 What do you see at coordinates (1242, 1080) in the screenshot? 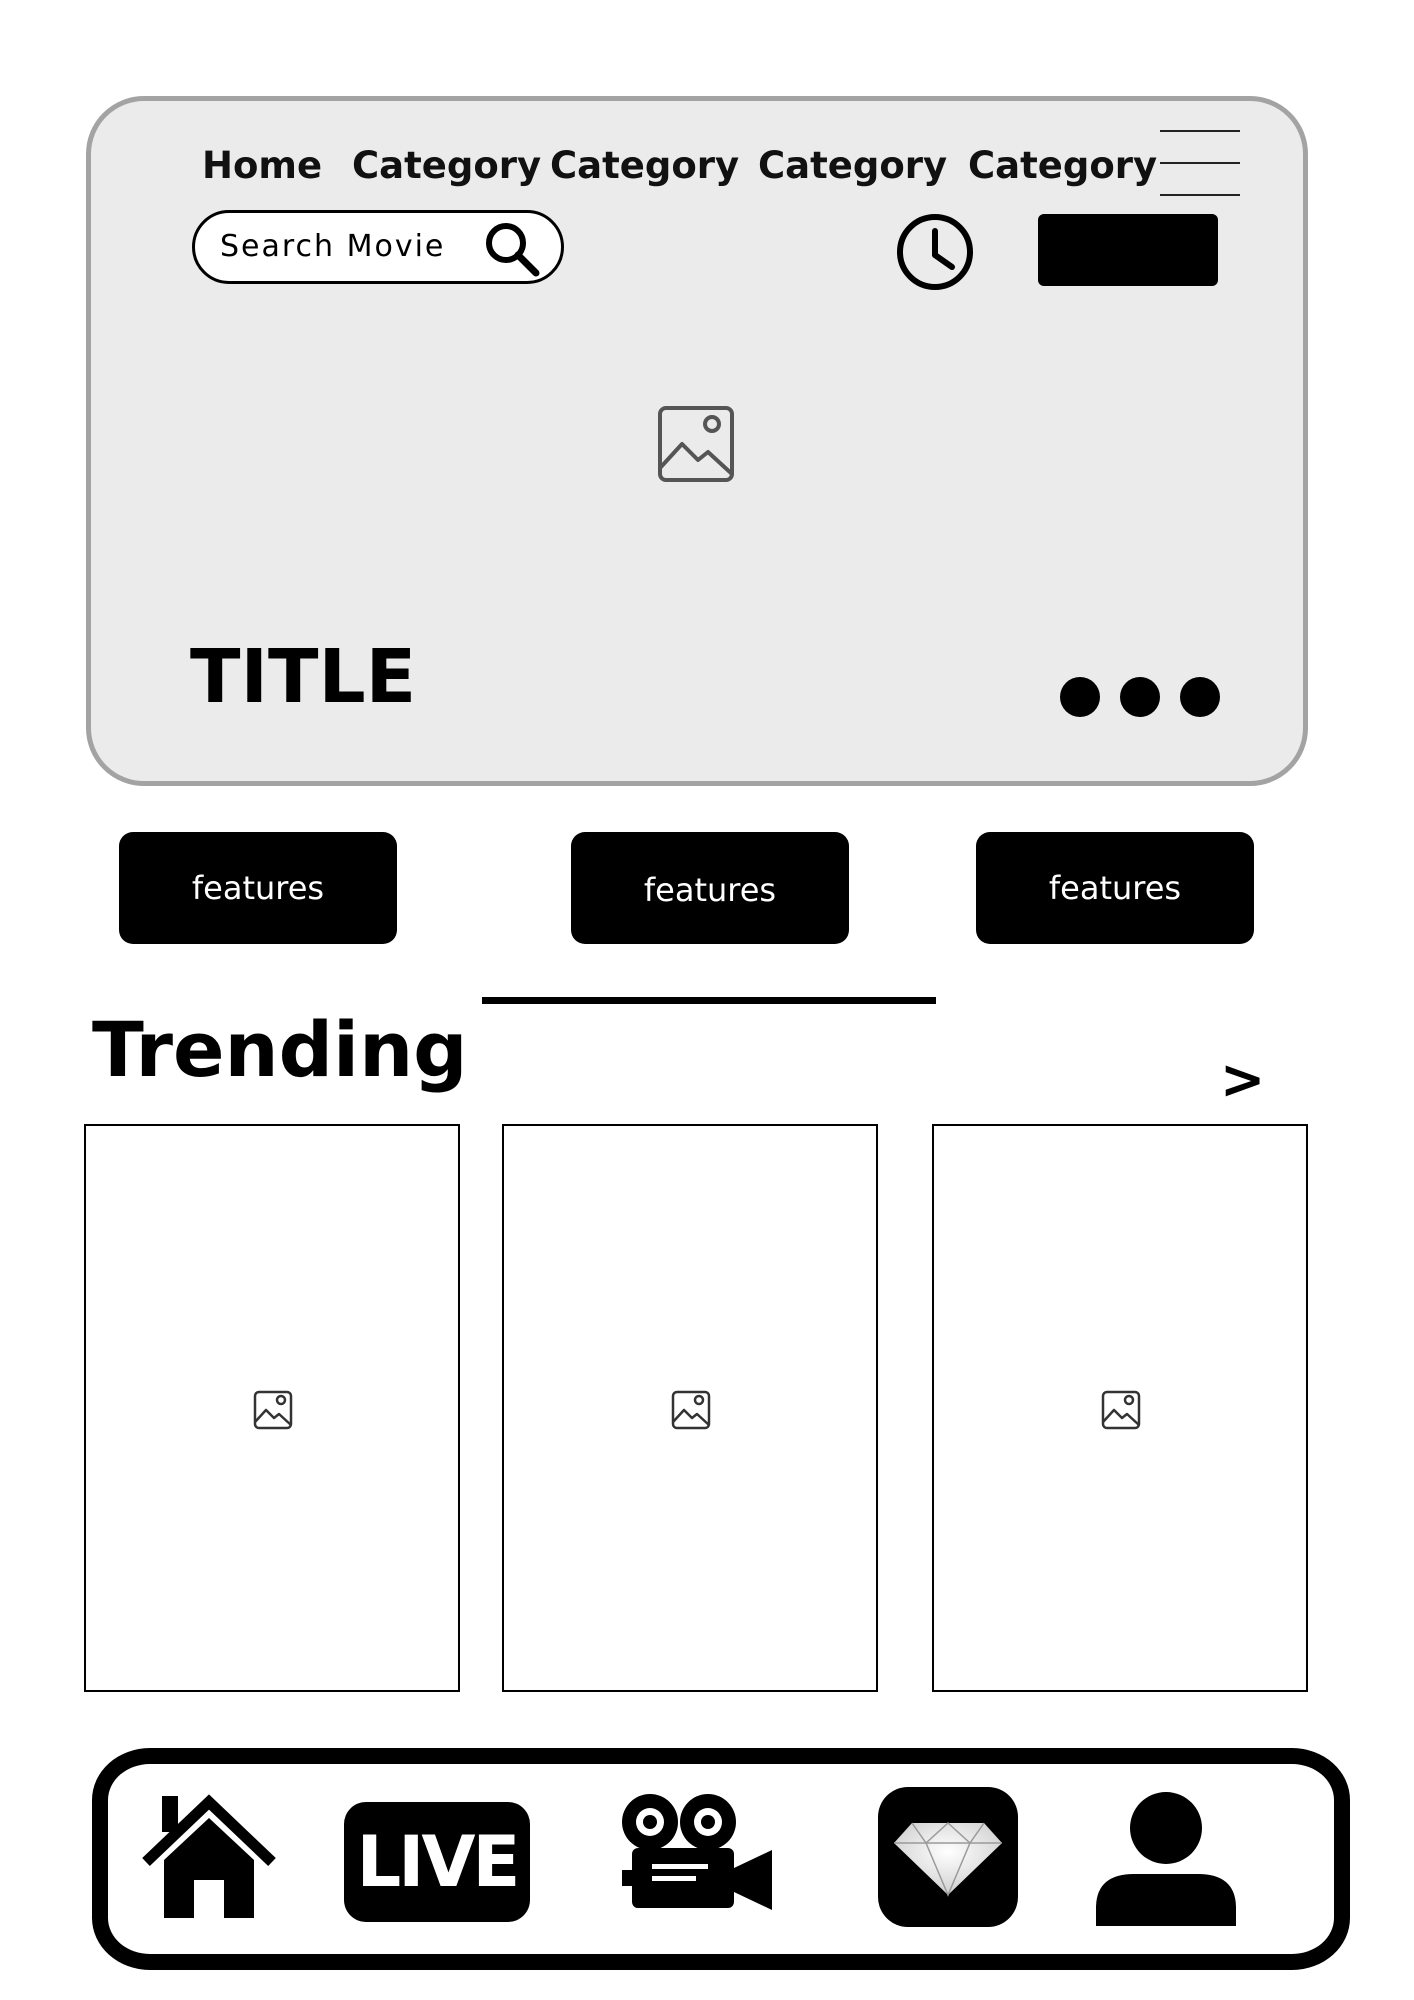
I see `trending-next-arrow: >` at bounding box center [1242, 1080].